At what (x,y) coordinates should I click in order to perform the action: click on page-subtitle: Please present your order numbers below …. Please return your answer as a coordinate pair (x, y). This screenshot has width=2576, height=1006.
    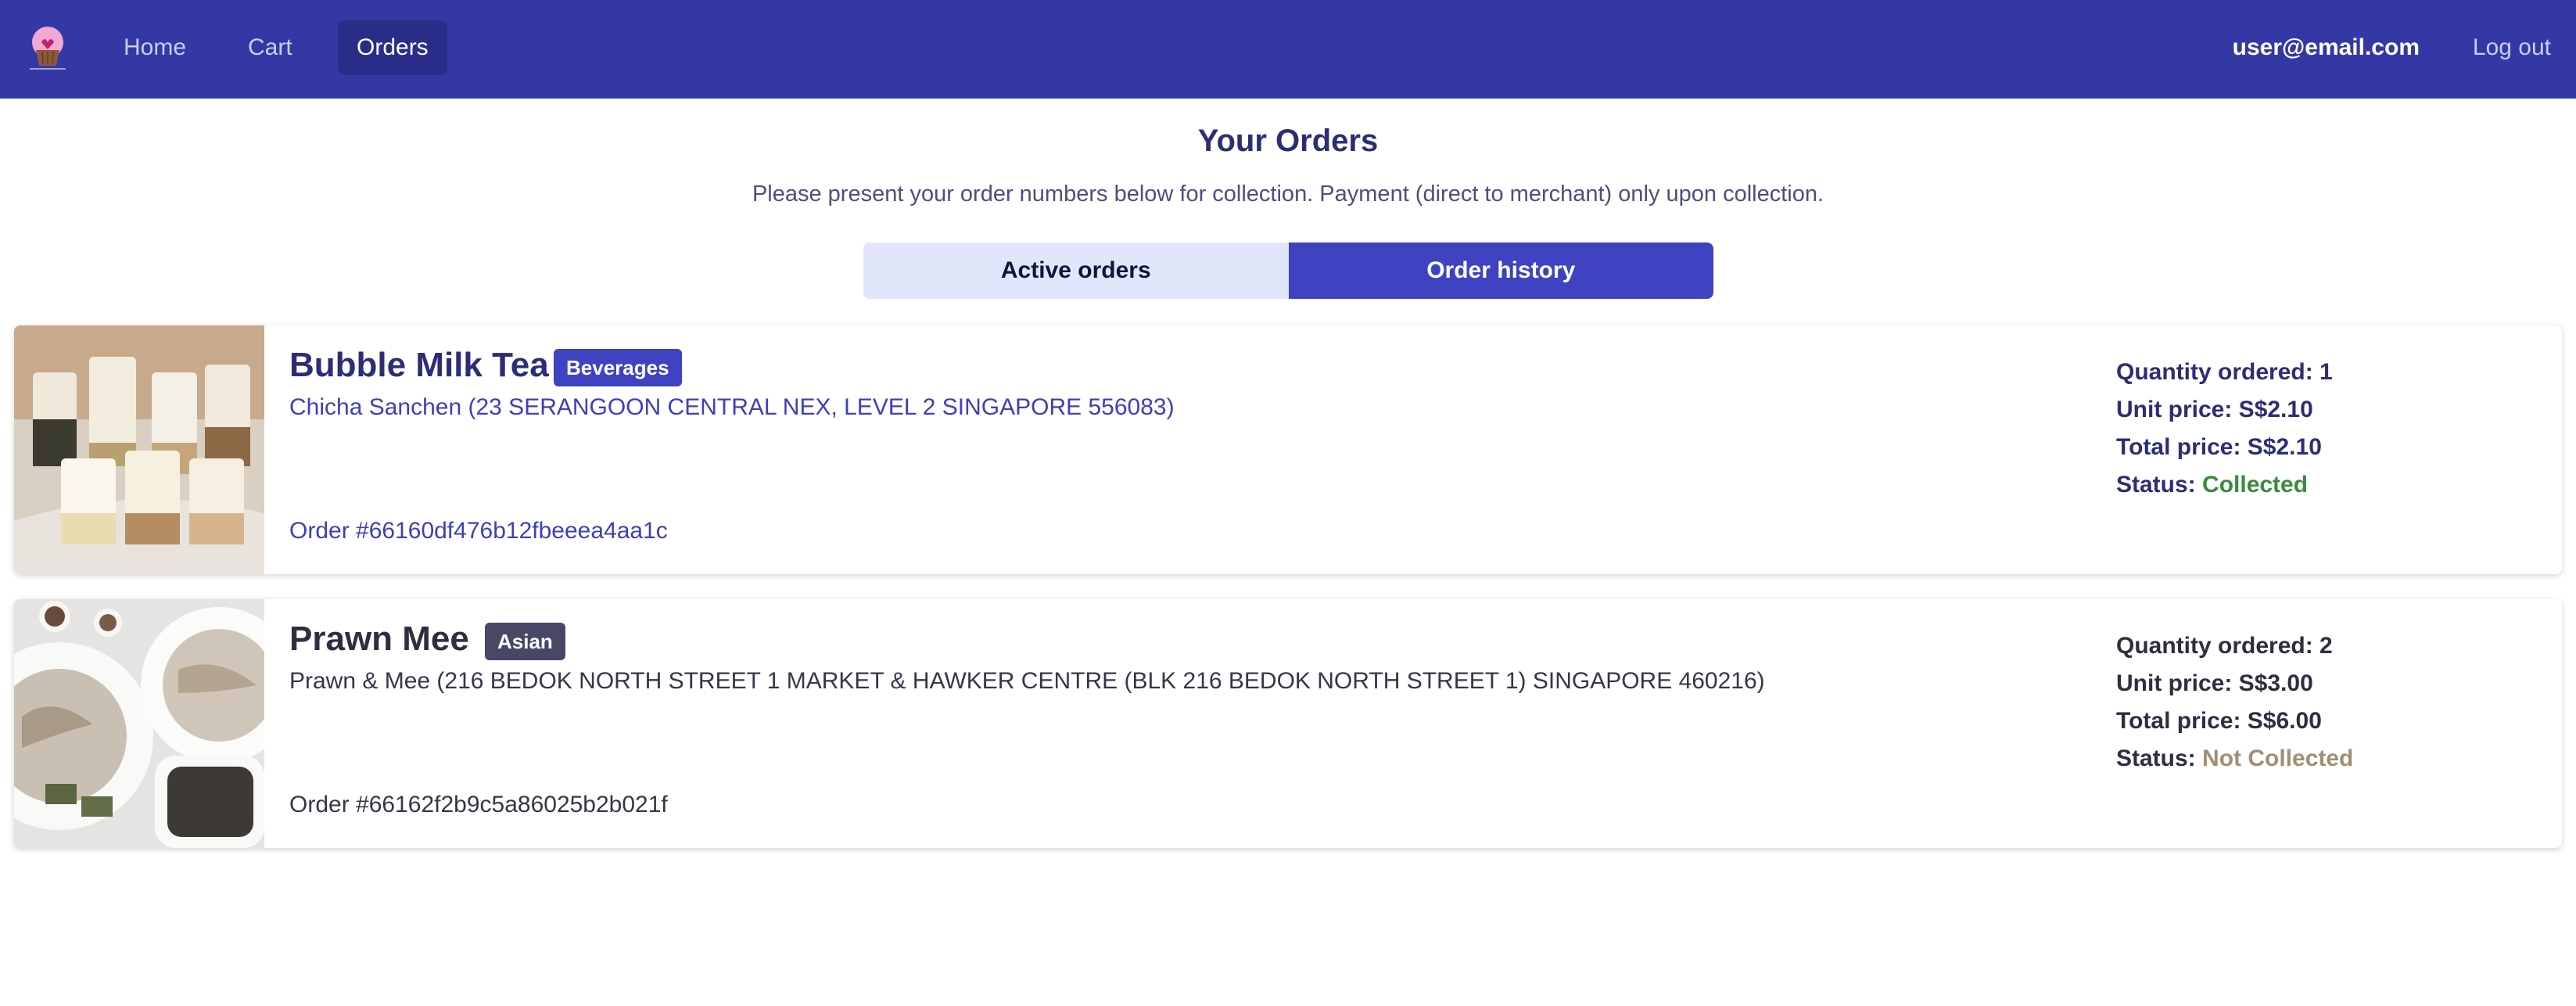
    Looking at the image, I should click on (1288, 194).